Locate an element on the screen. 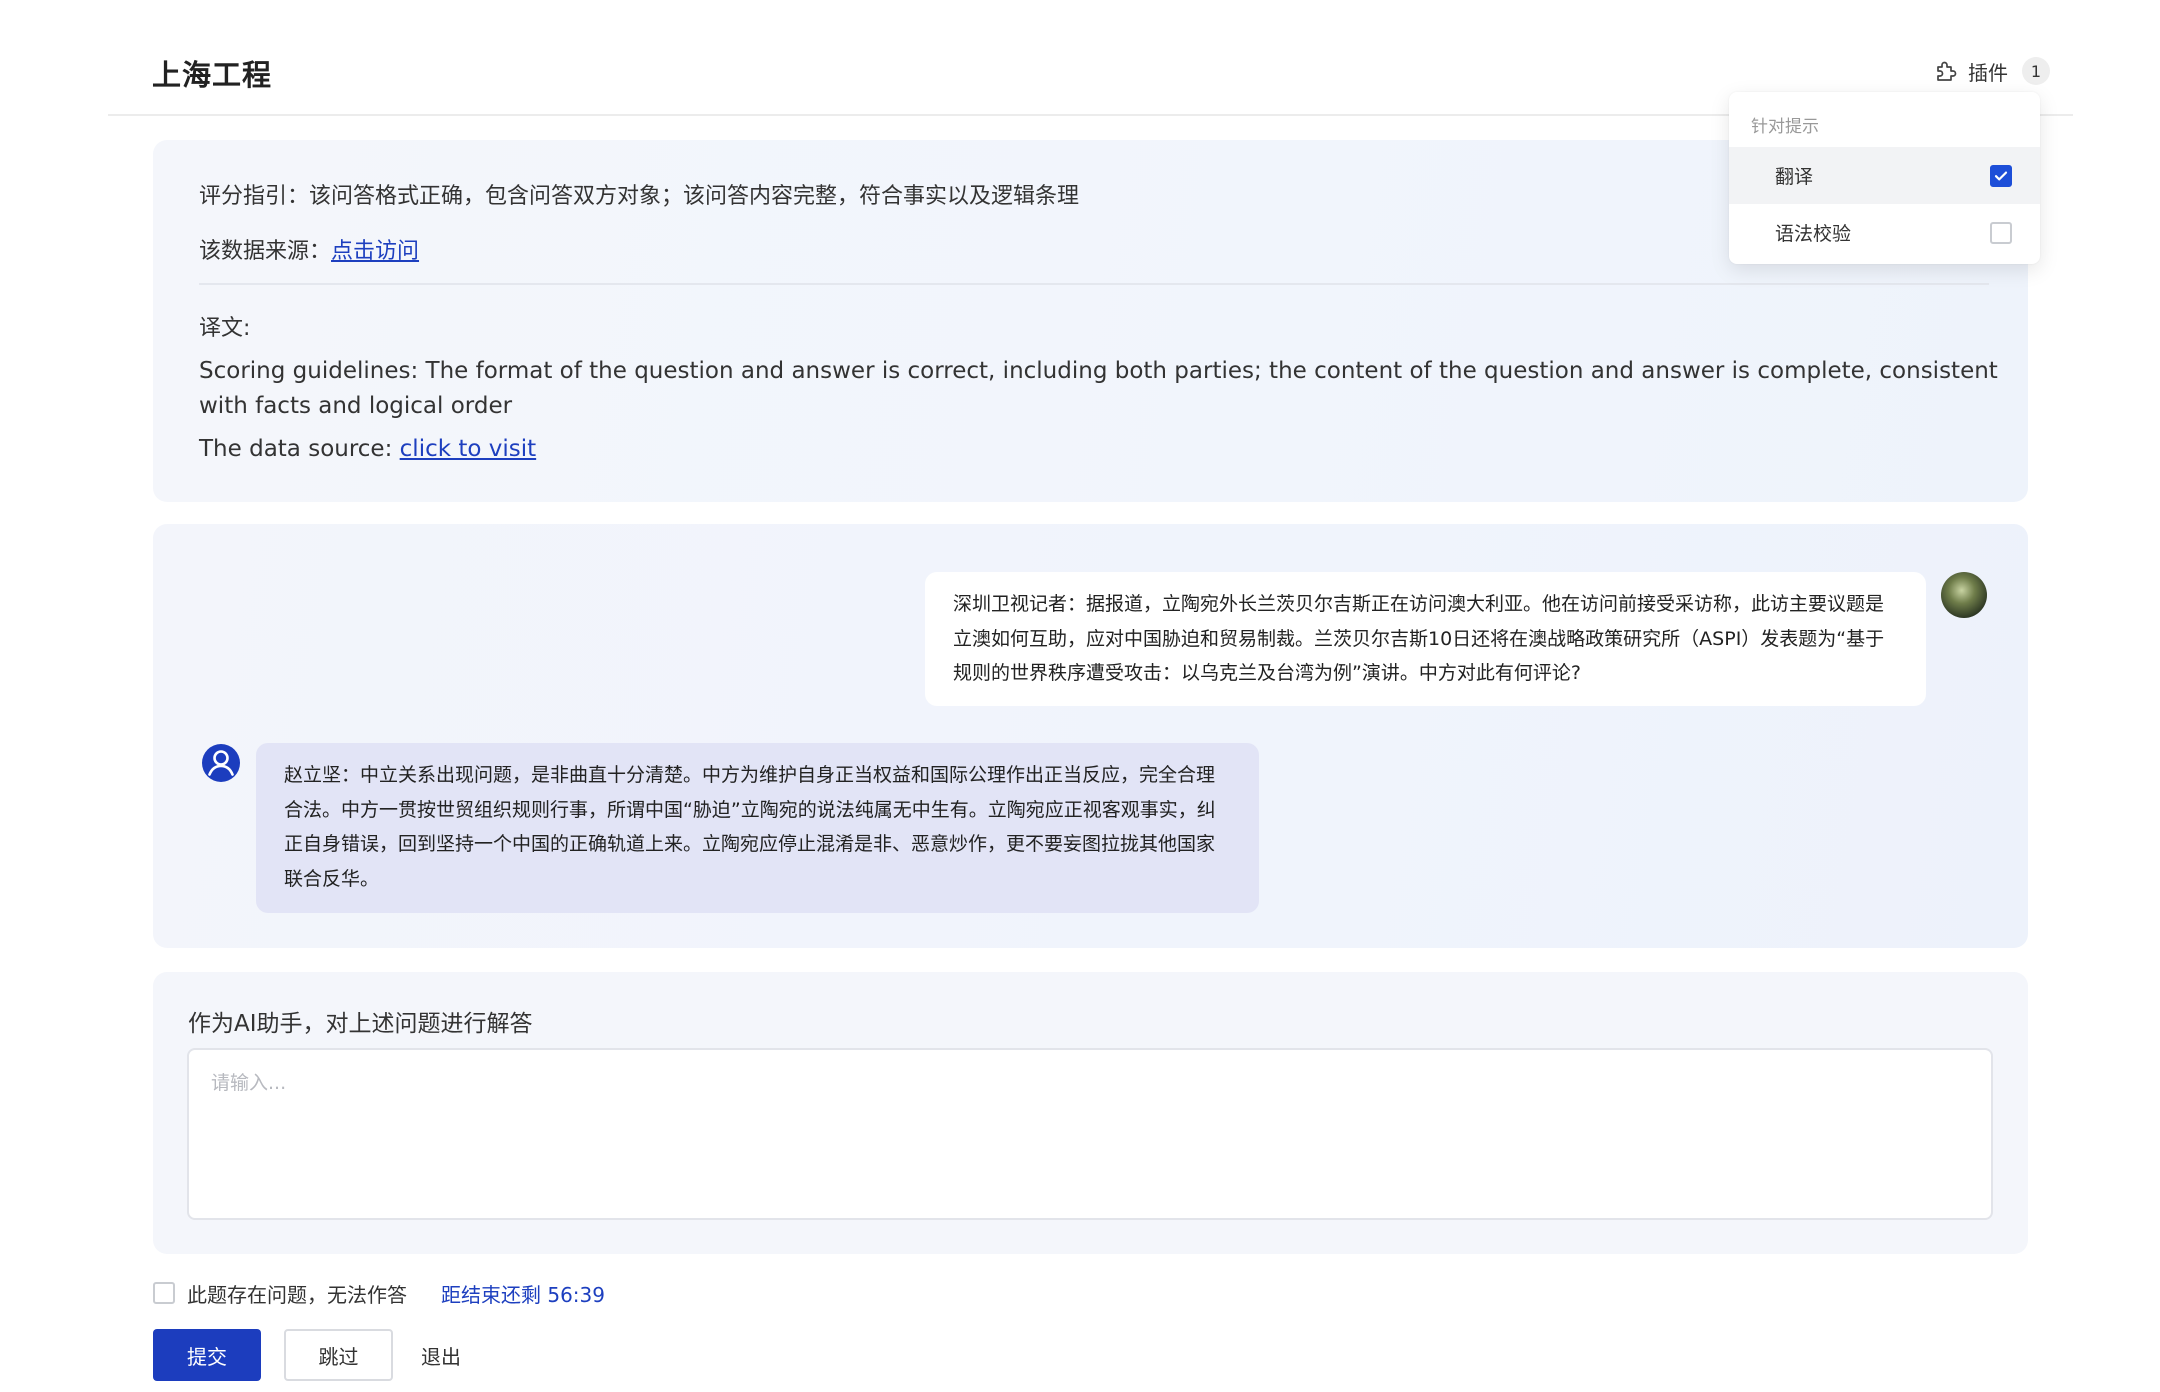 The height and width of the screenshot is (1392, 2160). plugin-option-translate: 翻译 is located at coordinates (1884, 175).